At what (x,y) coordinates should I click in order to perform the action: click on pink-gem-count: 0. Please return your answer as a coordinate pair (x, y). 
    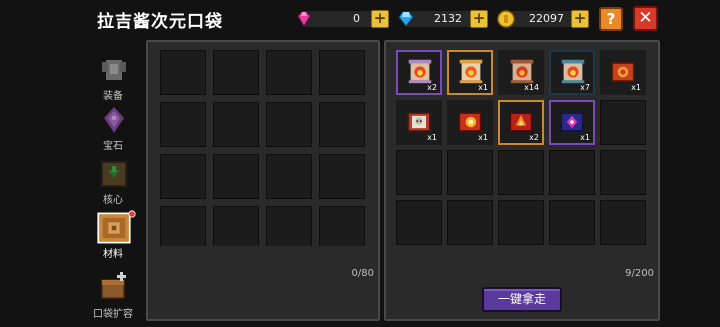
    Looking at the image, I should click on (356, 18).